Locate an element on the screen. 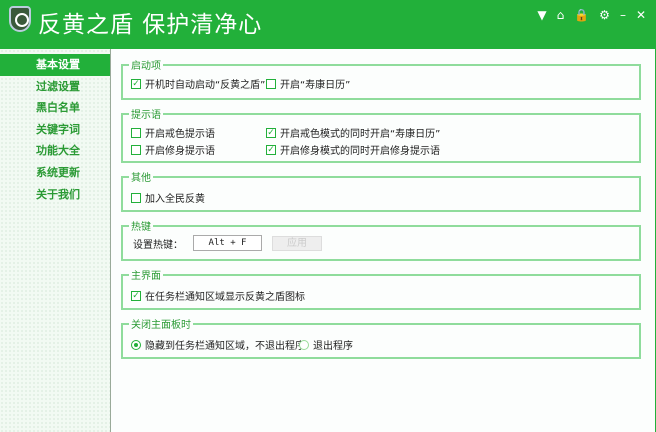 Image resolution: width=656 pixels, height=432 pixels. group-title: 关闭主面板时 is located at coordinates (161, 323).